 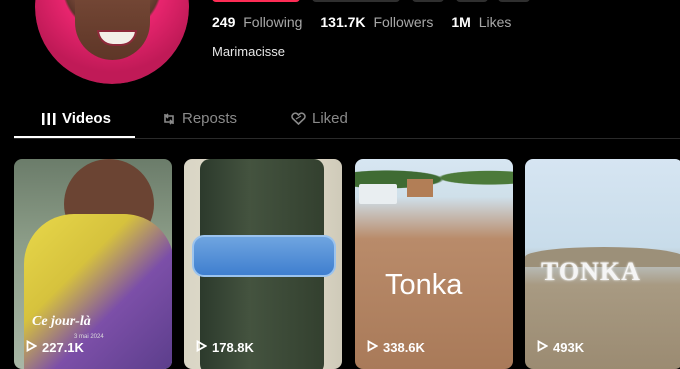 I want to click on tab-videos: Videos, so click(x=76, y=118).